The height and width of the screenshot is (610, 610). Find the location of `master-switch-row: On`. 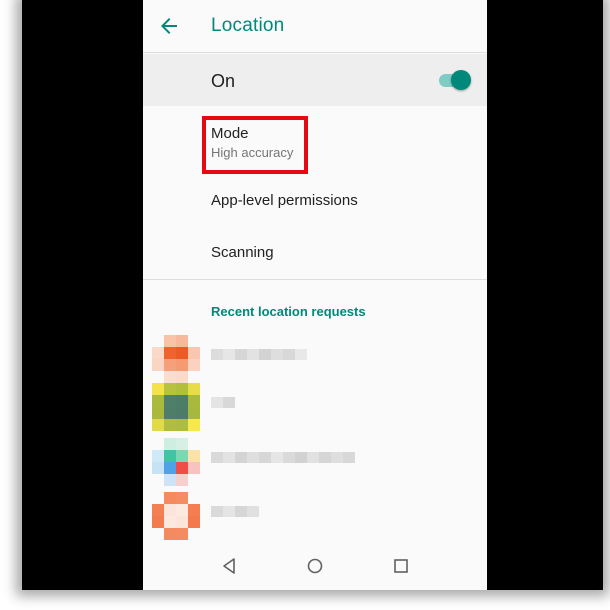

master-switch-row: On is located at coordinates (315, 80).